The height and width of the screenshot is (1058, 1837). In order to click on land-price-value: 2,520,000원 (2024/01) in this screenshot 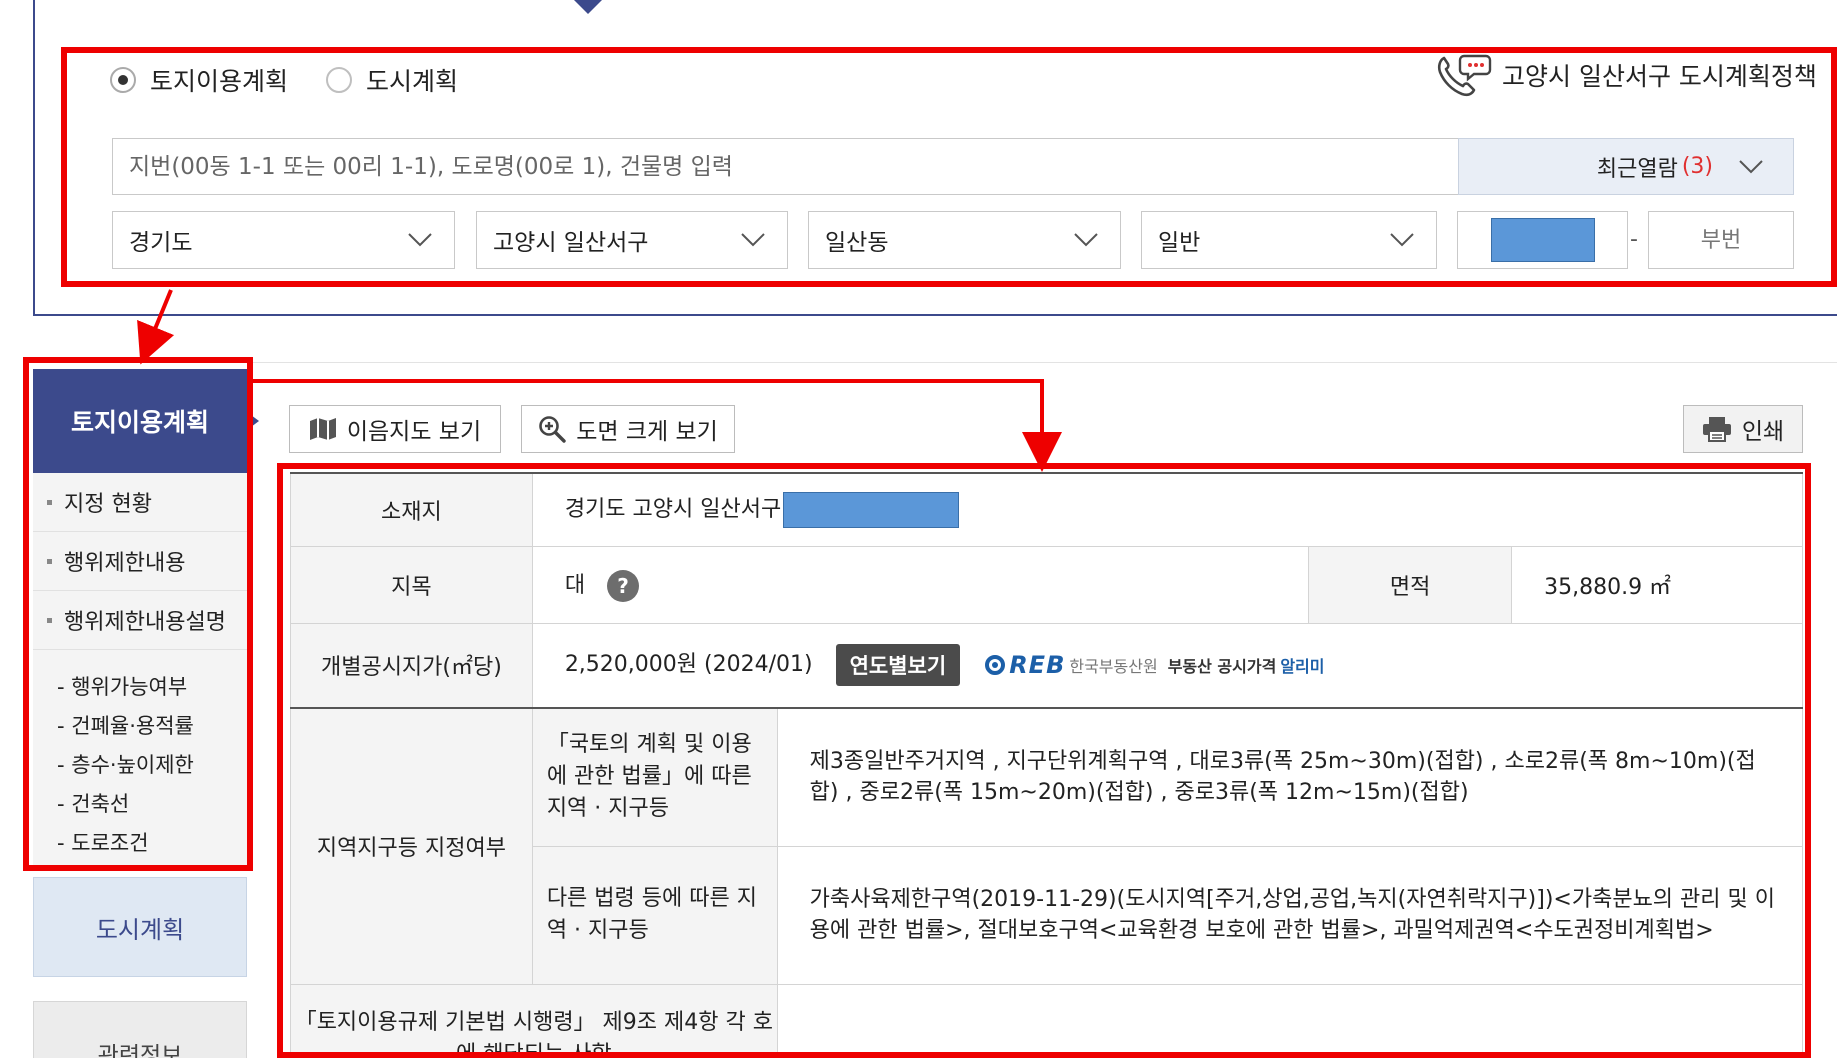, I will do `click(688, 665)`.